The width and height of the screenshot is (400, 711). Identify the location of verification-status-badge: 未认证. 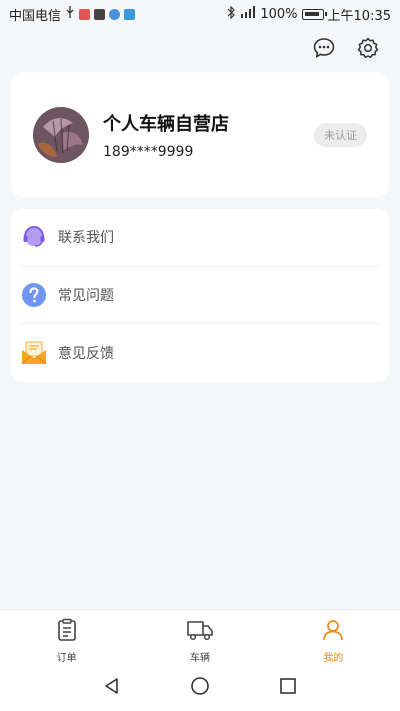
(340, 134).